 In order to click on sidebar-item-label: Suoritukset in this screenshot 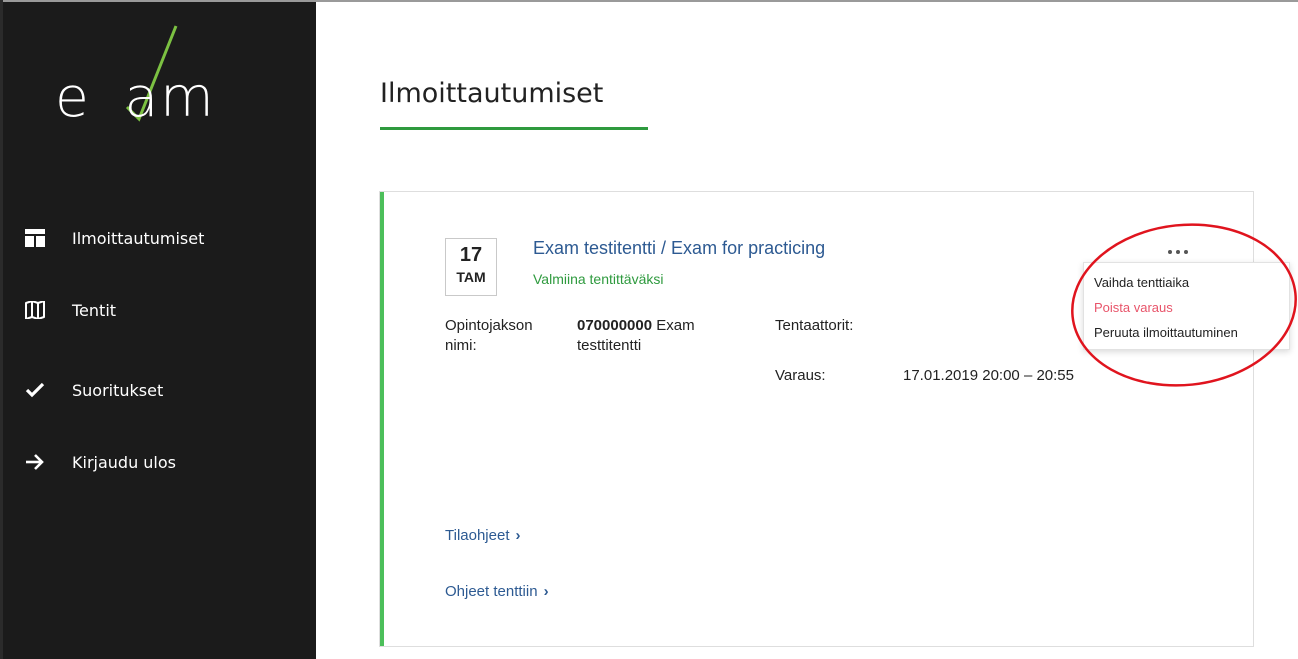, I will do `click(118, 390)`.